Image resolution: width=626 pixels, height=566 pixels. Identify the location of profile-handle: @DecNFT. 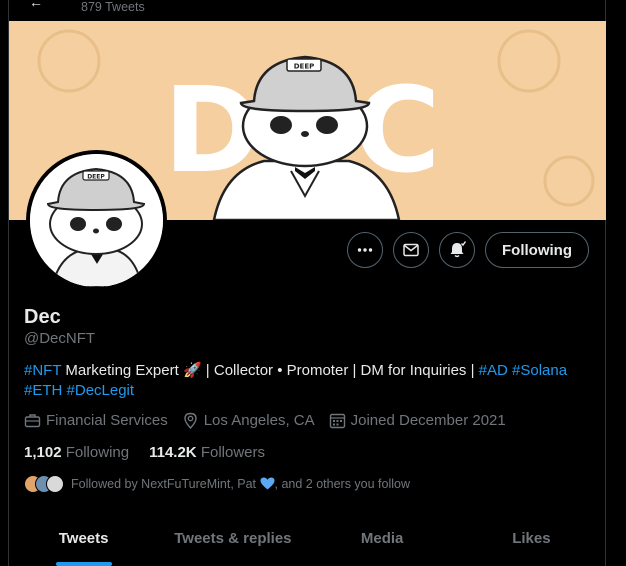
(60, 338).